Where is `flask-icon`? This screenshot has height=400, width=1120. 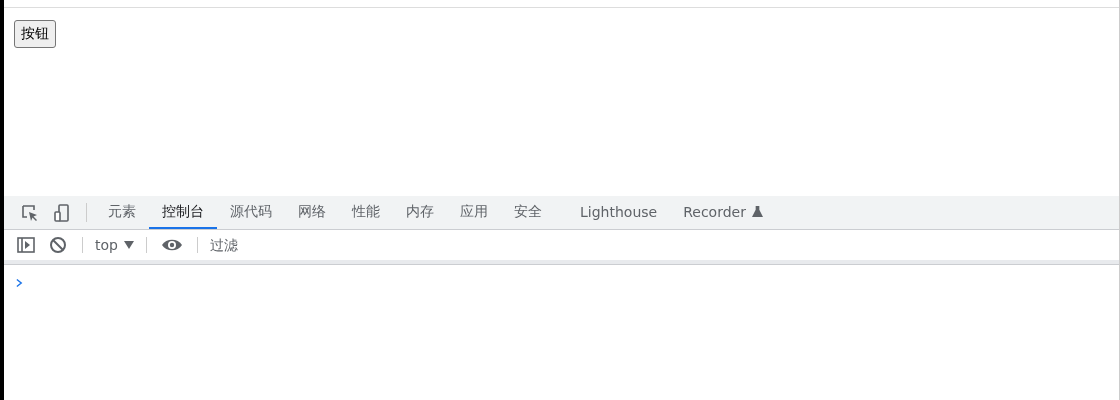
flask-icon is located at coordinates (757, 211).